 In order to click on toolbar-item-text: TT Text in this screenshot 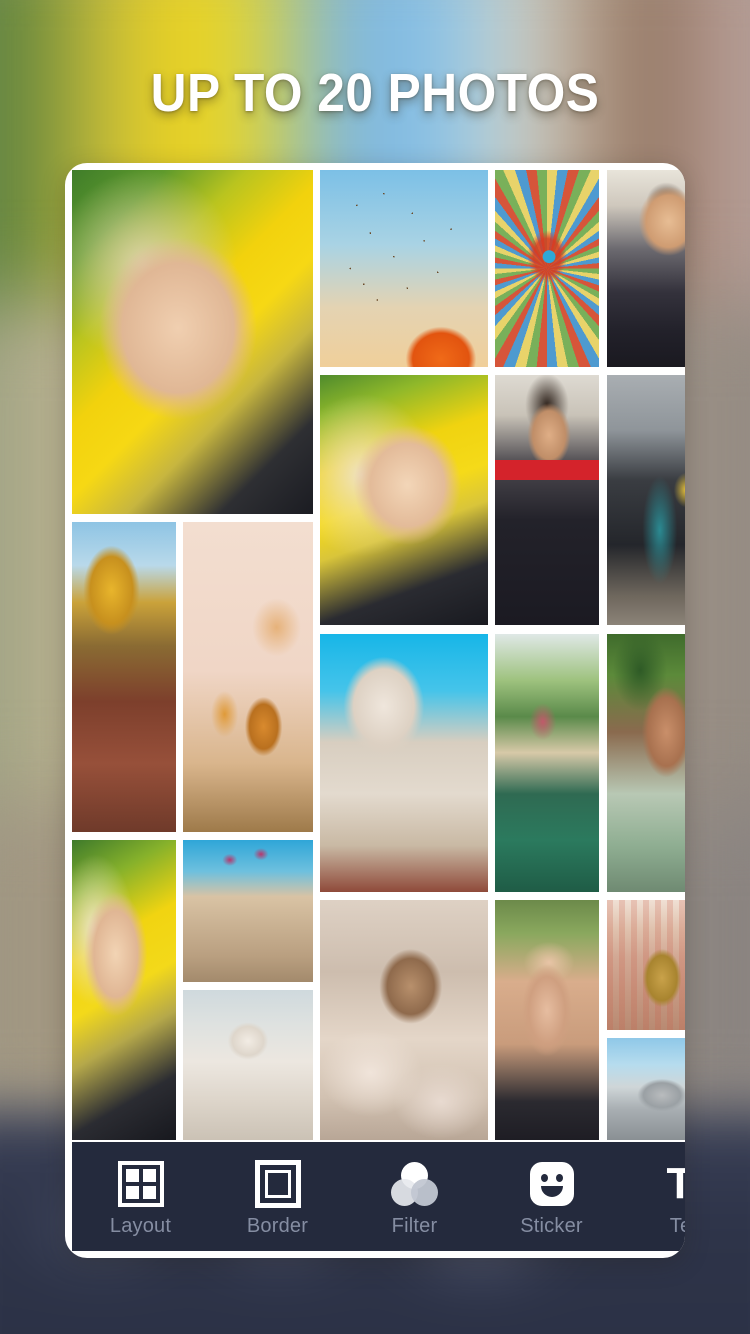, I will do `click(653, 1190)`.